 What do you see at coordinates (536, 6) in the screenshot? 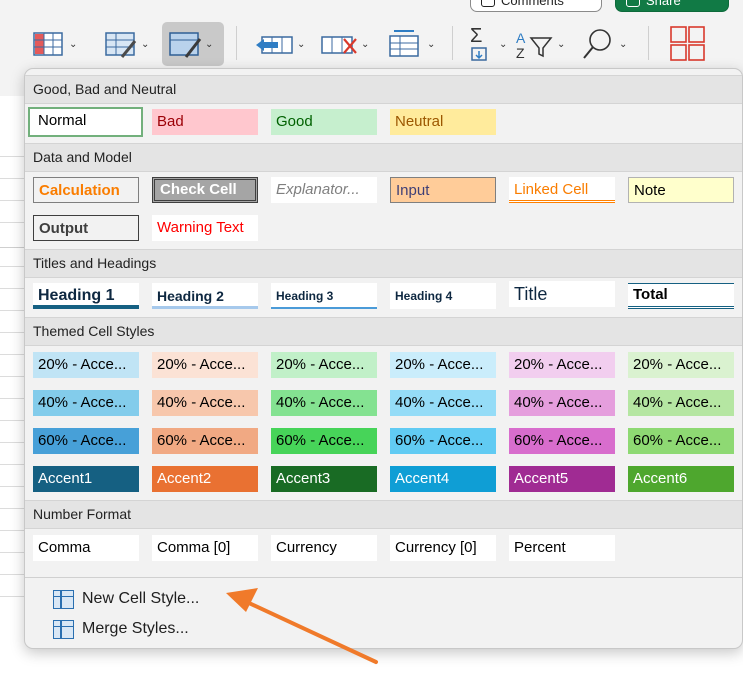
I see `comments-button: Comments` at bounding box center [536, 6].